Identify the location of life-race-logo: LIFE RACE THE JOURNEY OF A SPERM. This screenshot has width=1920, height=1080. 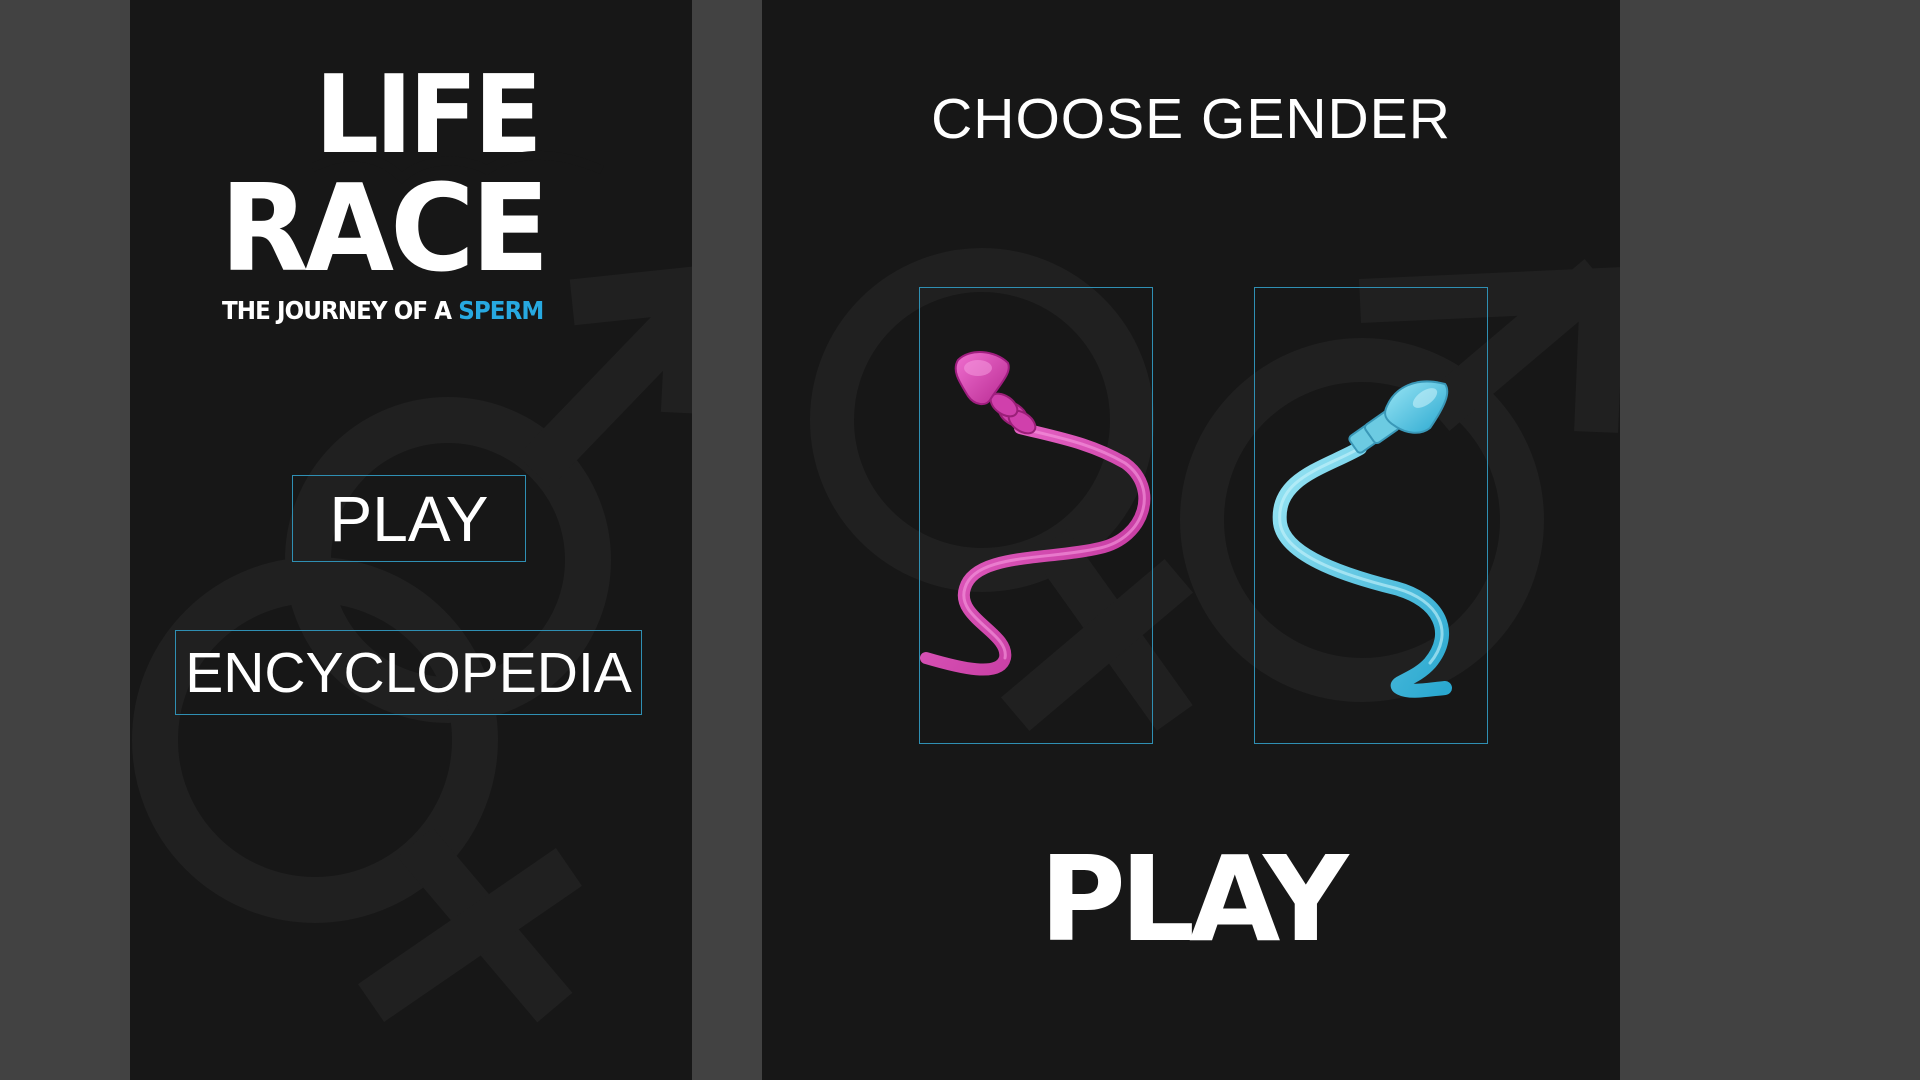
(412, 197).